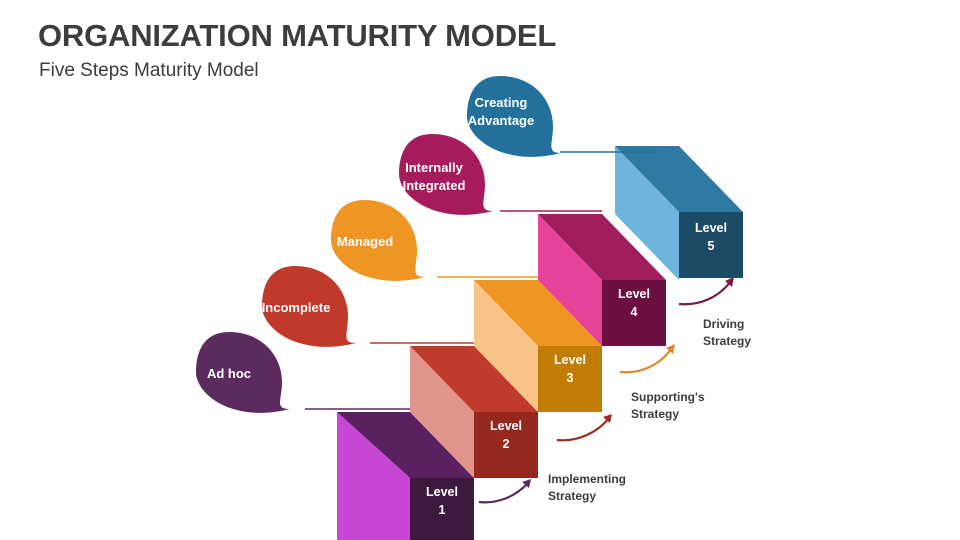 The height and width of the screenshot is (540, 960). I want to click on page-subtitle: Five Steps Maturity Model, so click(149, 70).